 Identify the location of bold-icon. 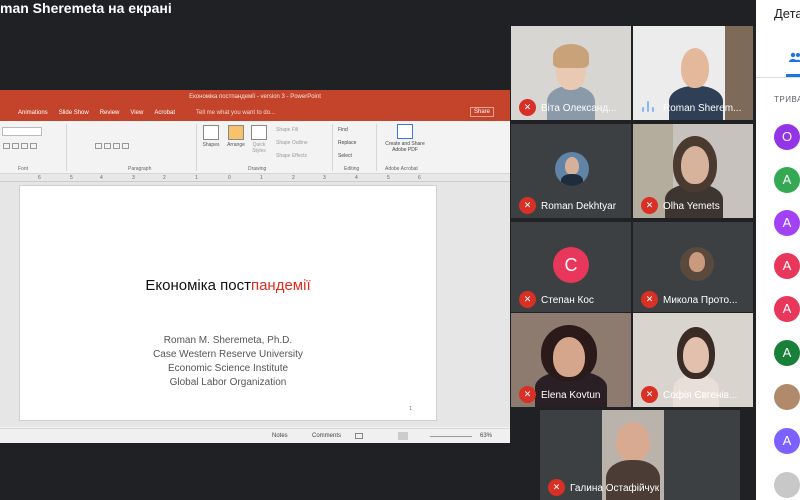
(6, 146).